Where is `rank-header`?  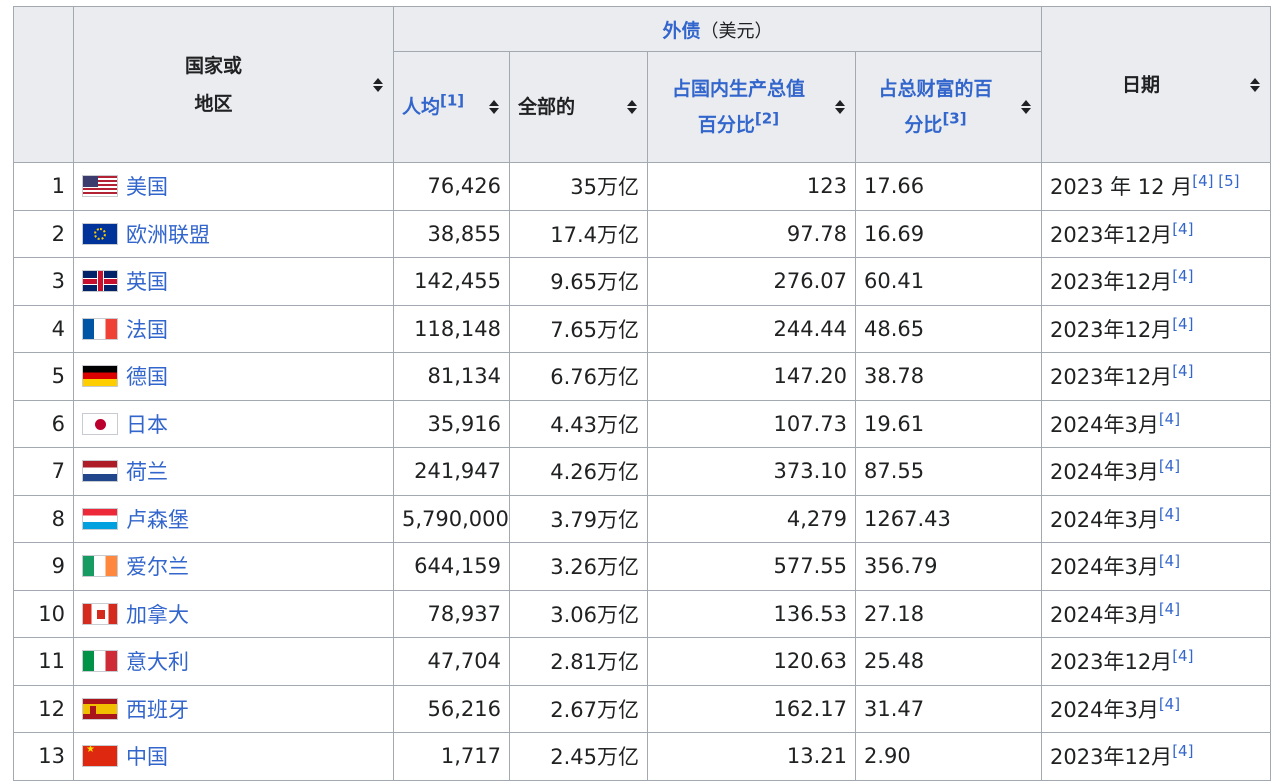
rank-header is located at coordinates (43, 84).